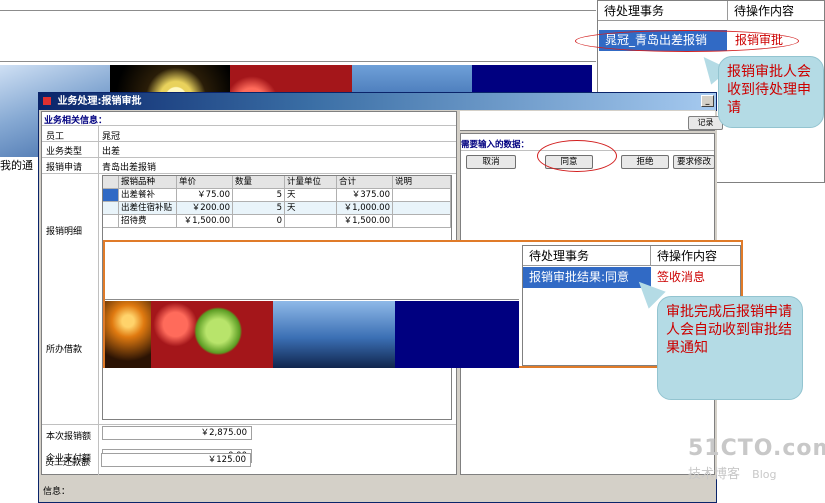 The image size is (825, 503). What do you see at coordinates (259, 182) in the screenshot?
I see `table-header: 数量` at bounding box center [259, 182].